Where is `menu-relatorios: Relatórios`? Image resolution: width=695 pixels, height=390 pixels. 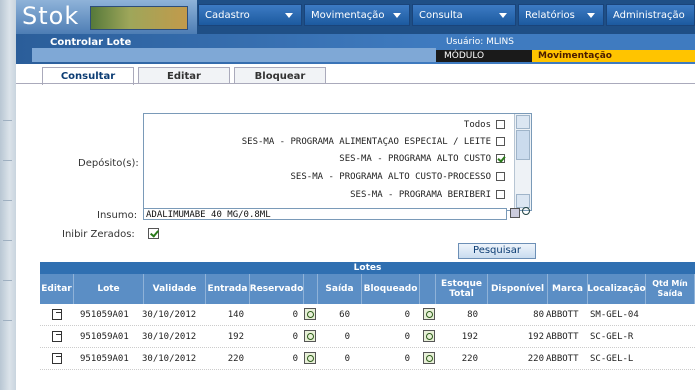
menu-relatorios: Relatórios is located at coordinates (561, 15).